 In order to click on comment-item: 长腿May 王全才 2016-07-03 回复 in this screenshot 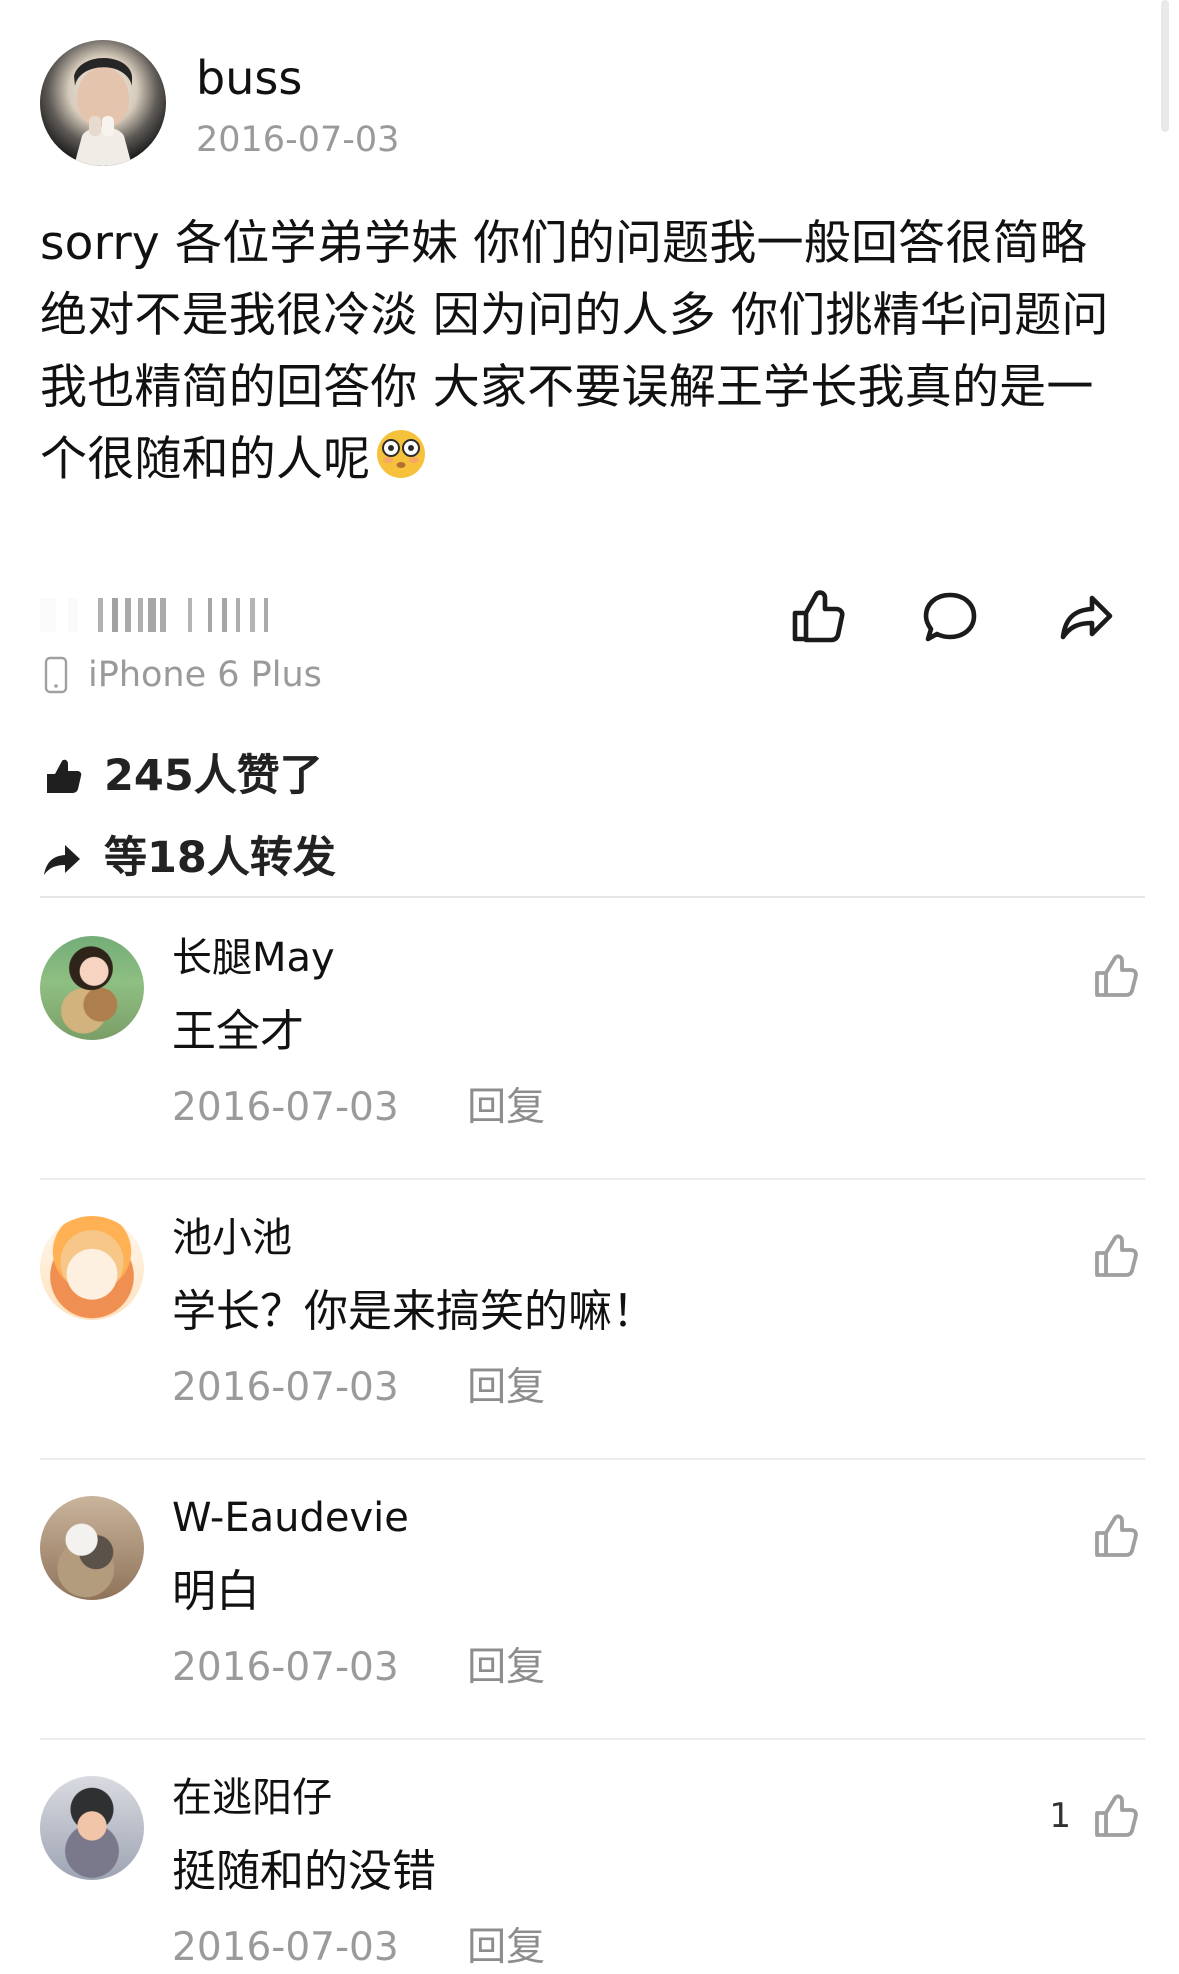, I will do `click(592, 1068)`.